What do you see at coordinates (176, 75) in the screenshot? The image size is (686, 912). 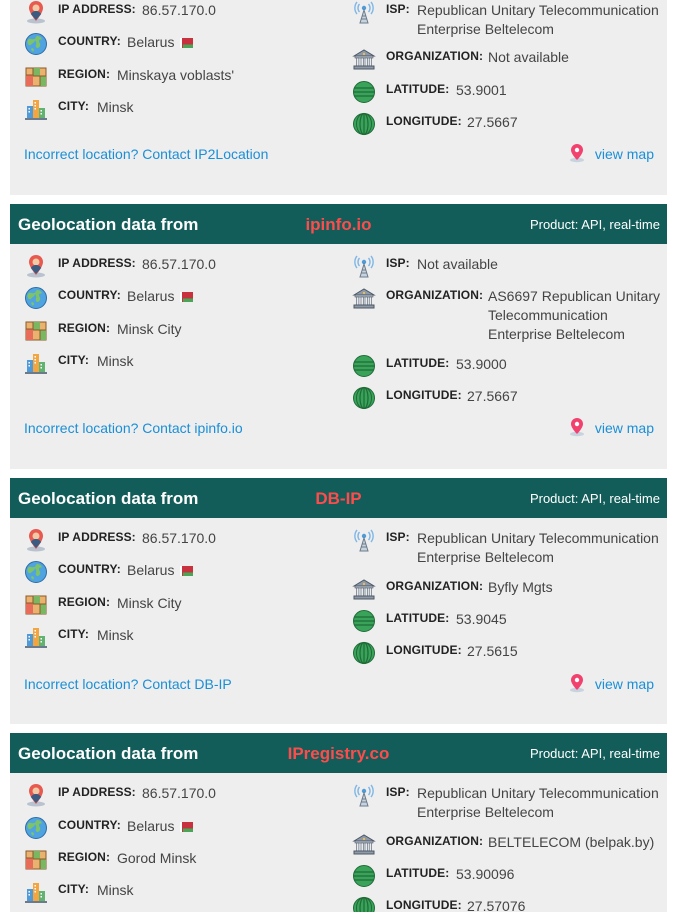 I see `region-value: Minskaya voblasts'` at bounding box center [176, 75].